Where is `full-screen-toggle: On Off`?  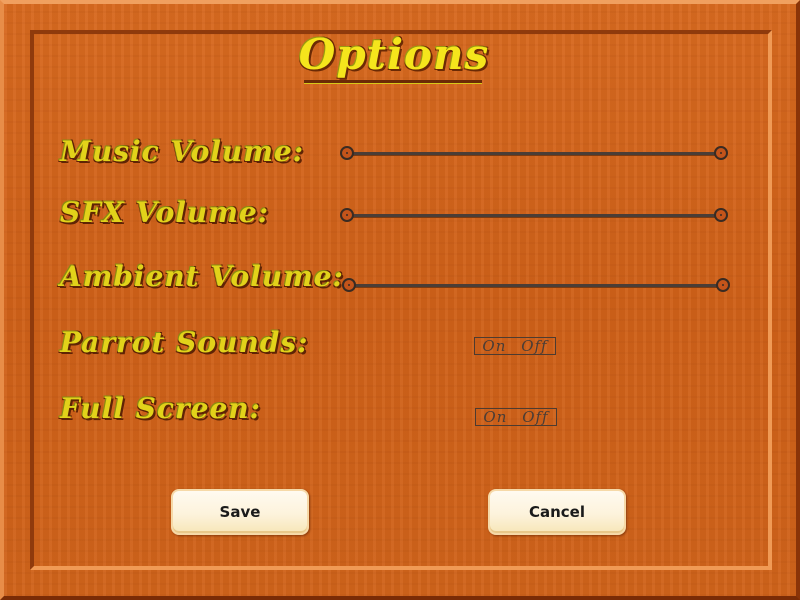
full-screen-toggle: On Off is located at coordinates (516, 417).